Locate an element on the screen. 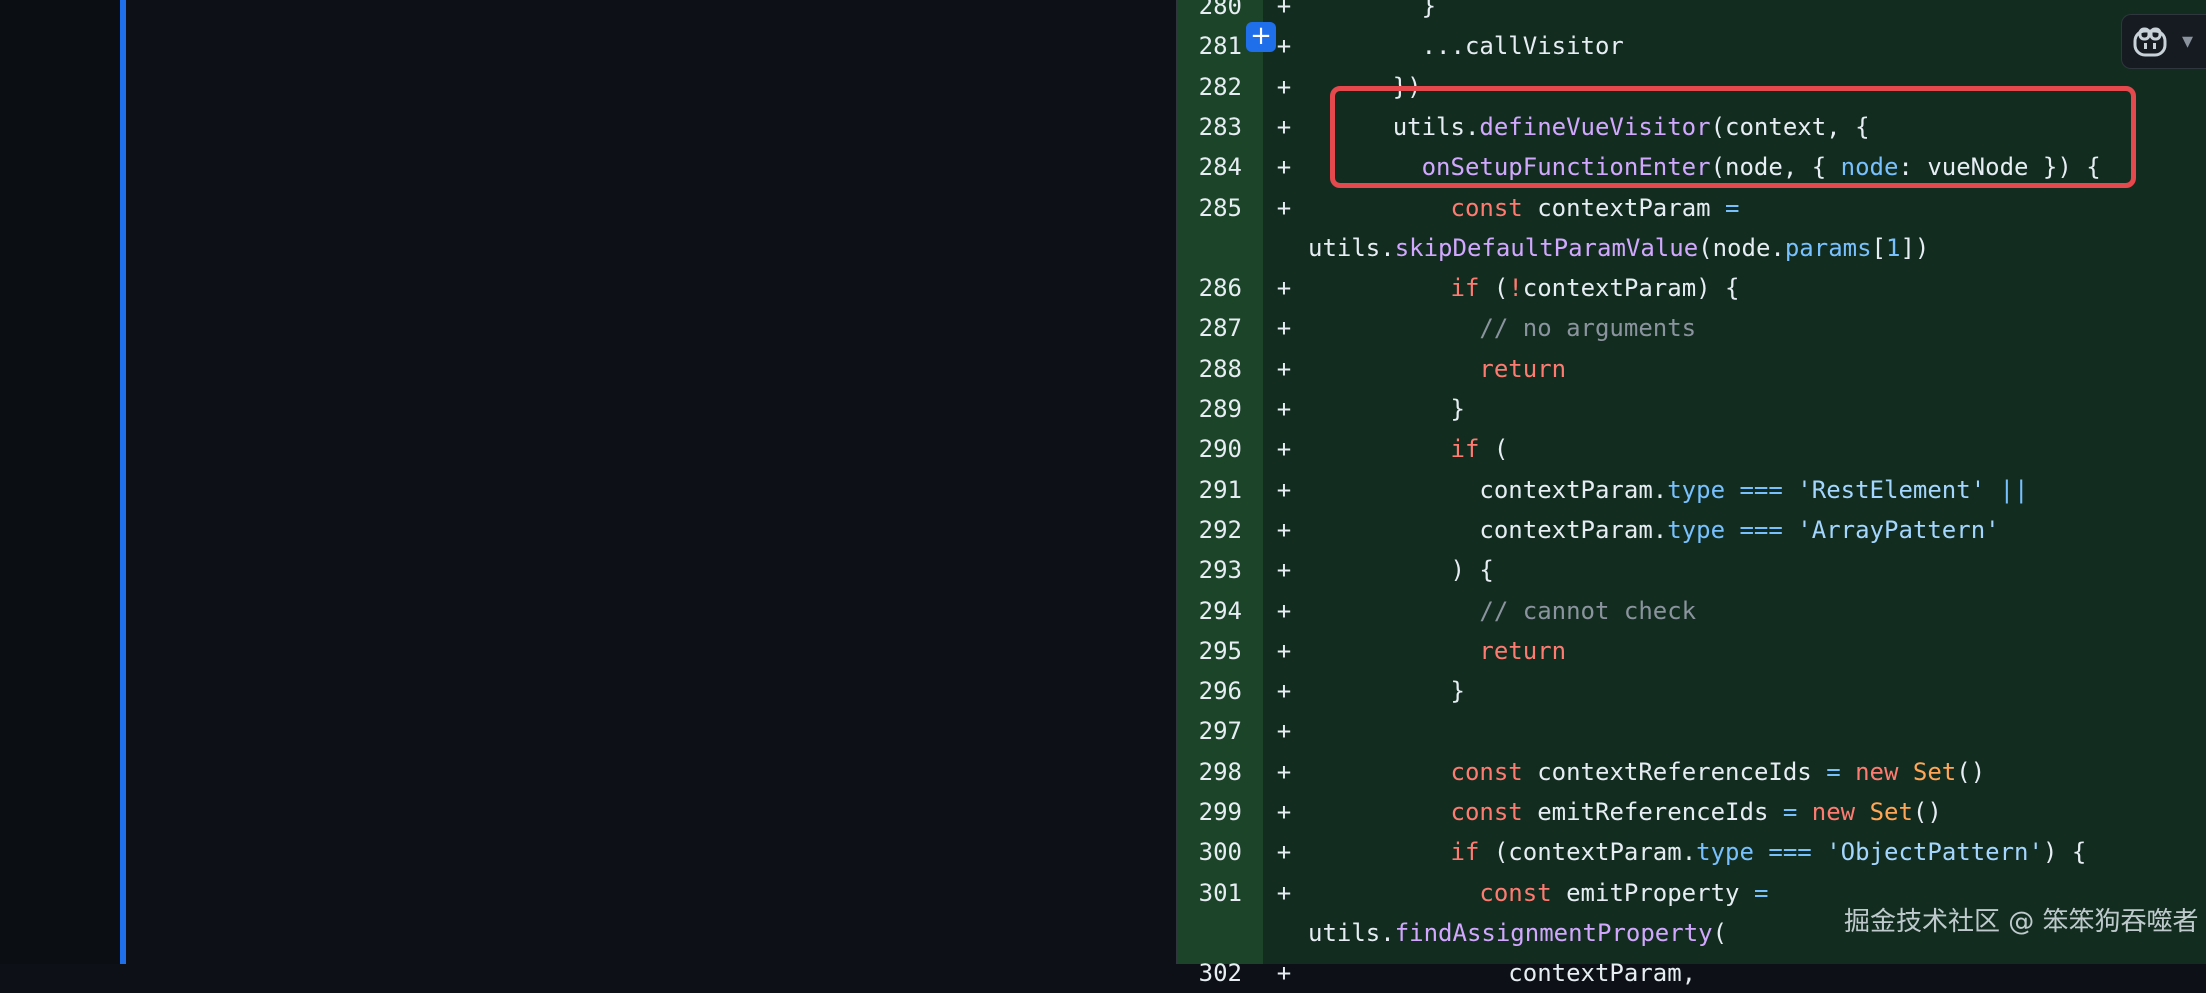  line-number: 297 is located at coordinates (1210, 731).